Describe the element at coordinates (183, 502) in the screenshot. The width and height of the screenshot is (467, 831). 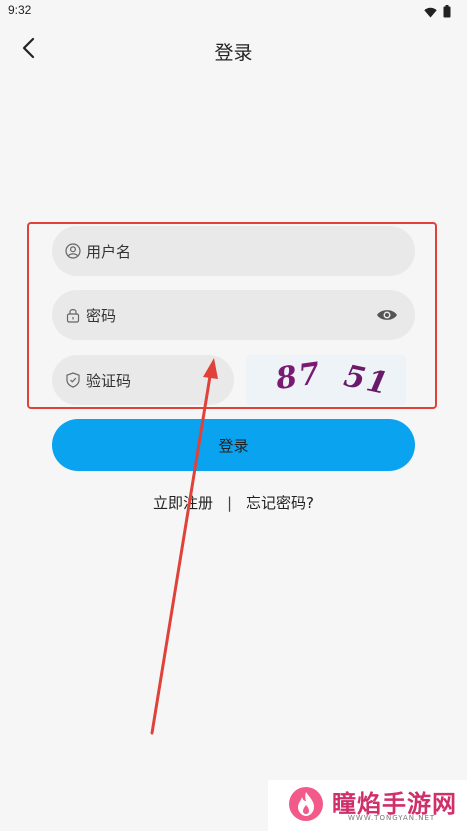
I see `register-link: 立即注册` at that location.